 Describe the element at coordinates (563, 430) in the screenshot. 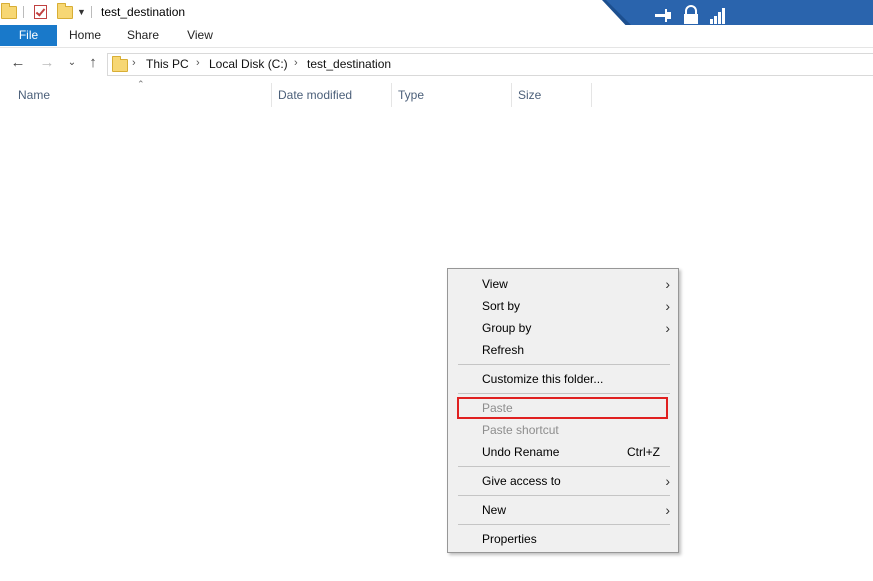

I see `menu-item-paste-shortcut: Paste shortcut` at that location.